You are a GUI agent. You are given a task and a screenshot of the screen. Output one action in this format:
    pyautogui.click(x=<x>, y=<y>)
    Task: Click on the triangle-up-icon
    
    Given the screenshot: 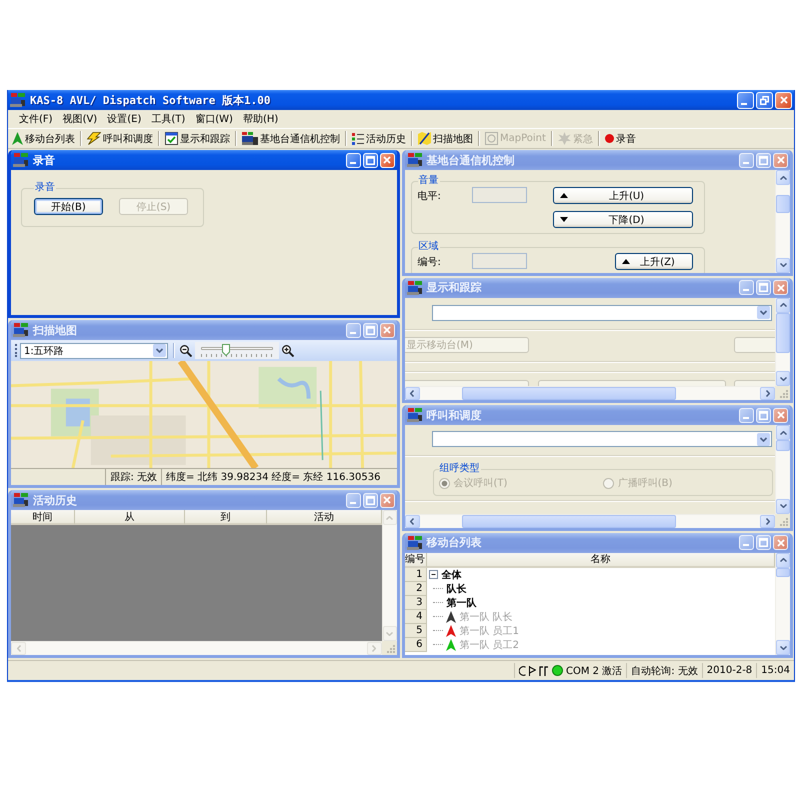 What is the action you would take?
    pyautogui.click(x=626, y=261)
    